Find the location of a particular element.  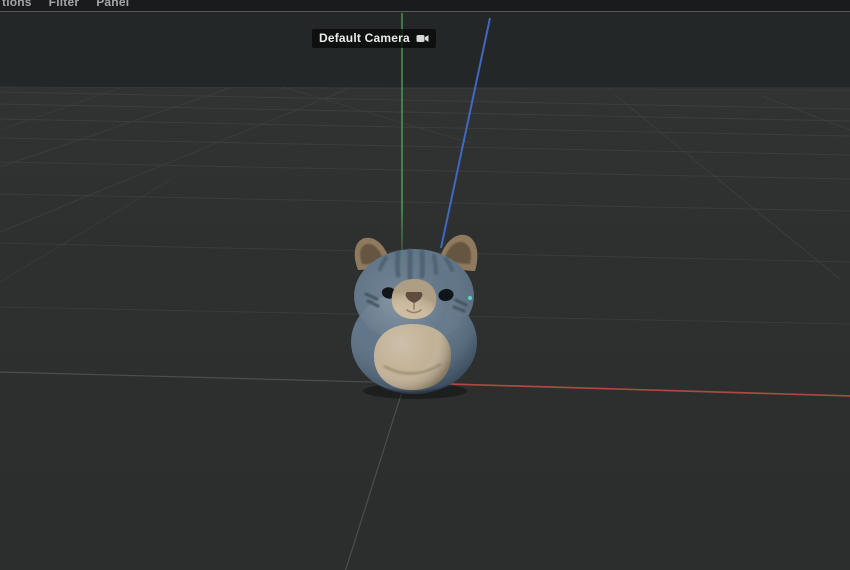

model-accent-speck is located at coordinates (470, 298).